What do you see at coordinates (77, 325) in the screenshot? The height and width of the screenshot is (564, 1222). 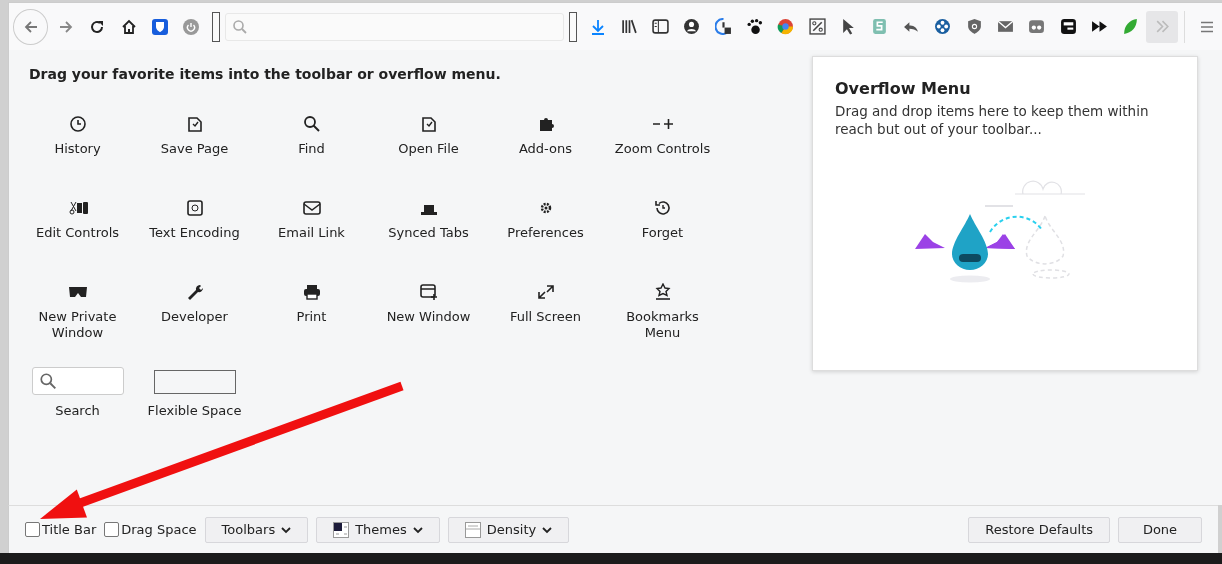 I see `palette-item: New Private Window` at bounding box center [77, 325].